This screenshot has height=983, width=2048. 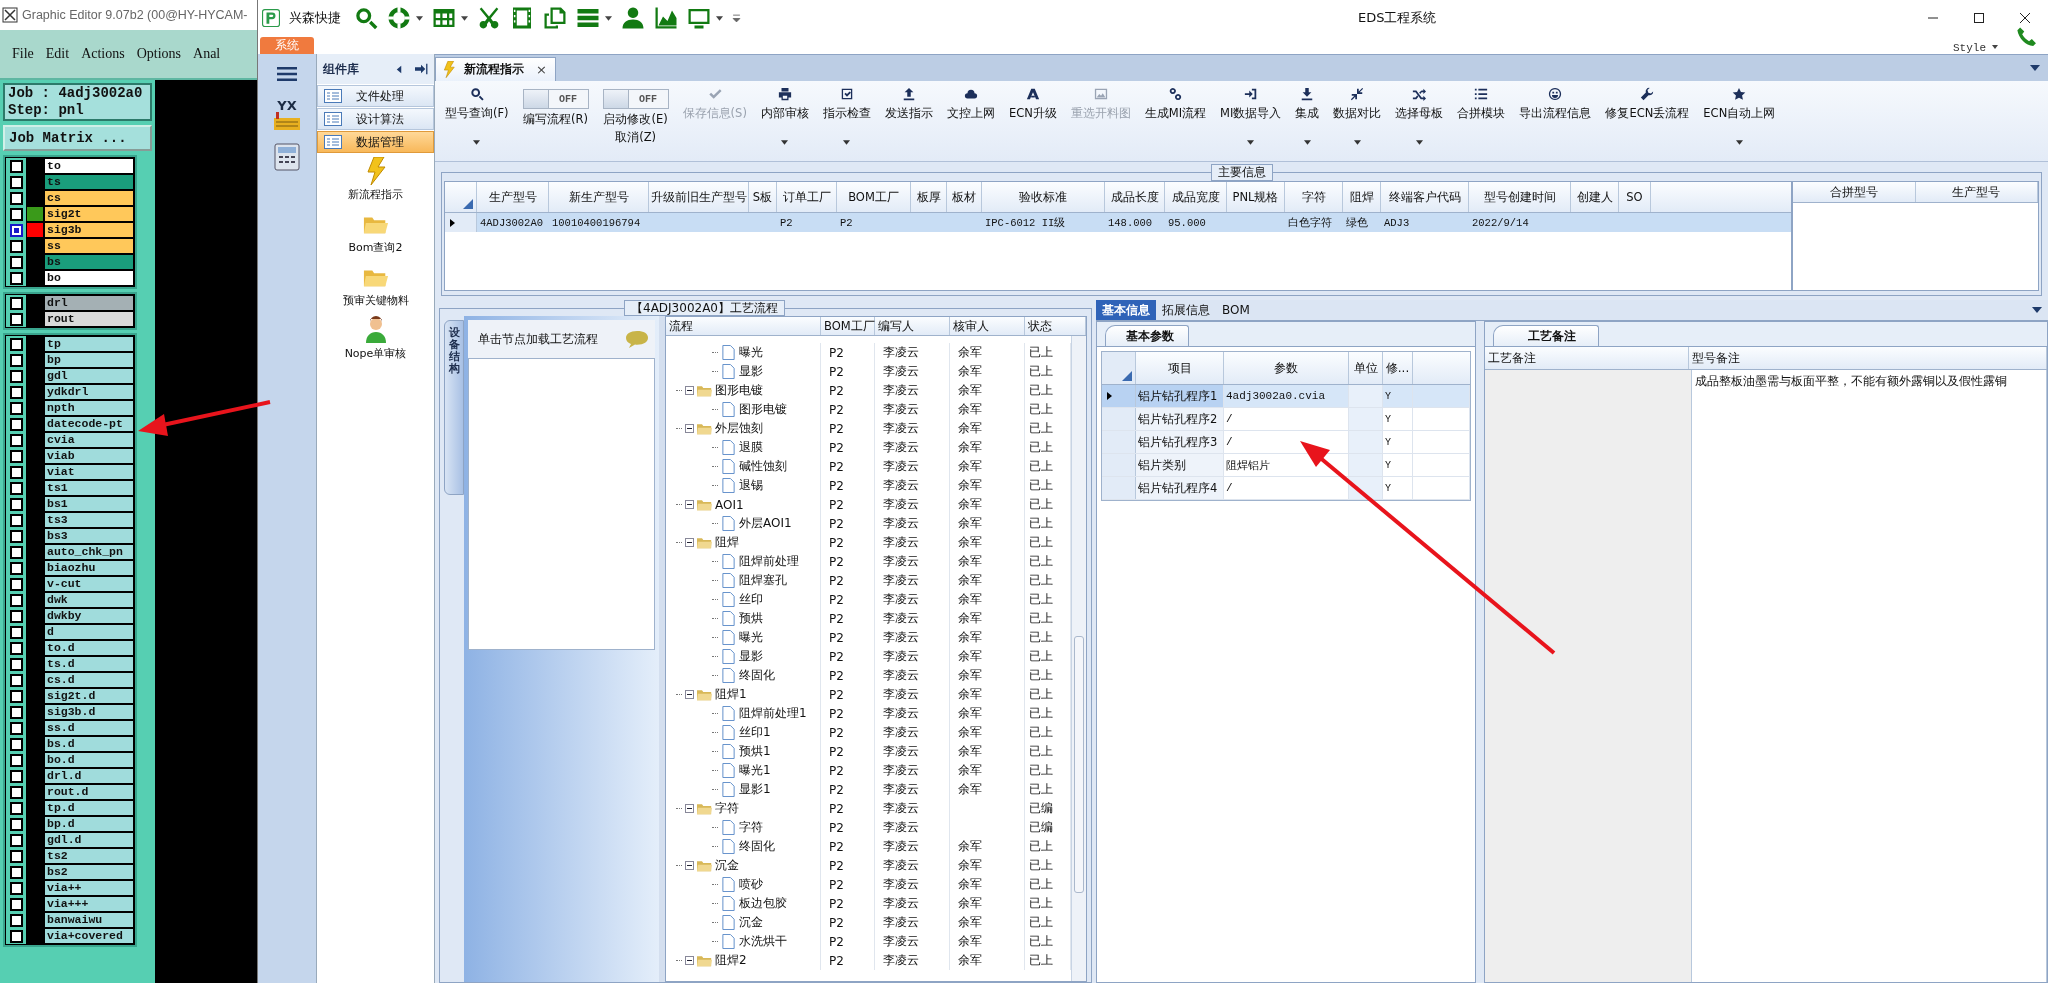 I want to click on layer-name: viat, so click(x=89, y=472).